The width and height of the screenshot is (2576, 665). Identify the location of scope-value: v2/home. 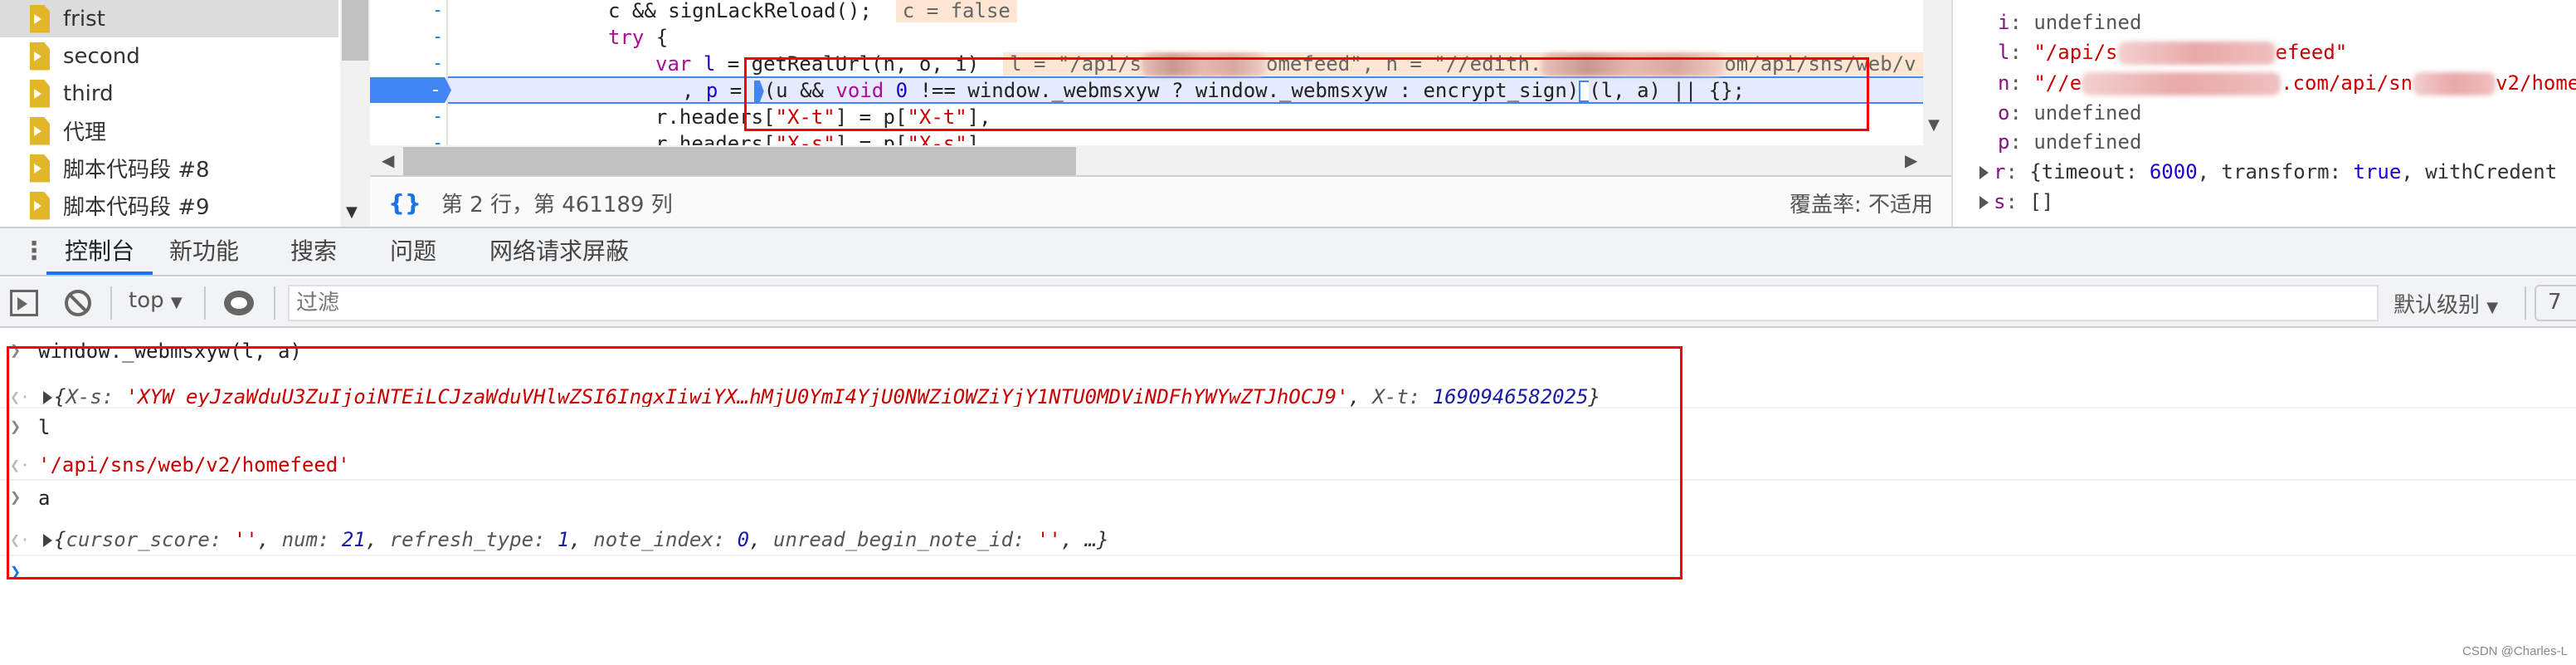
(2536, 83).